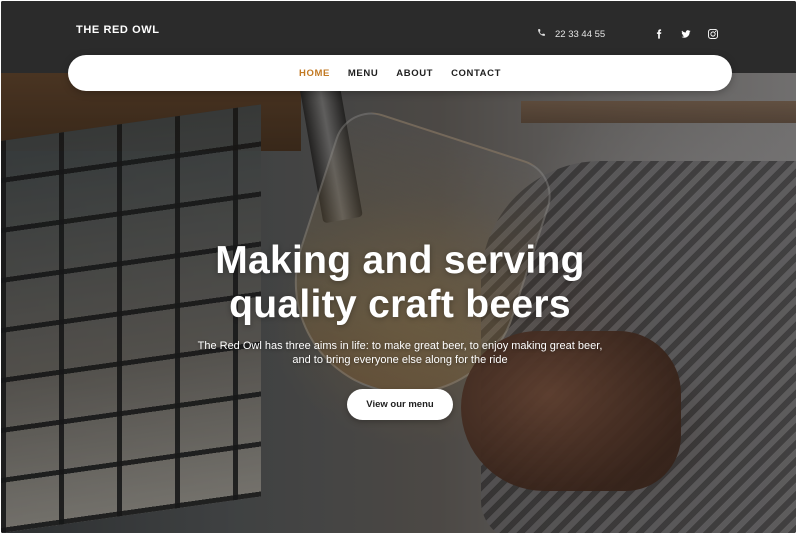 This screenshot has height=535, width=797. Describe the element at coordinates (541, 34) in the screenshot. I see `phone-icon` at that location.